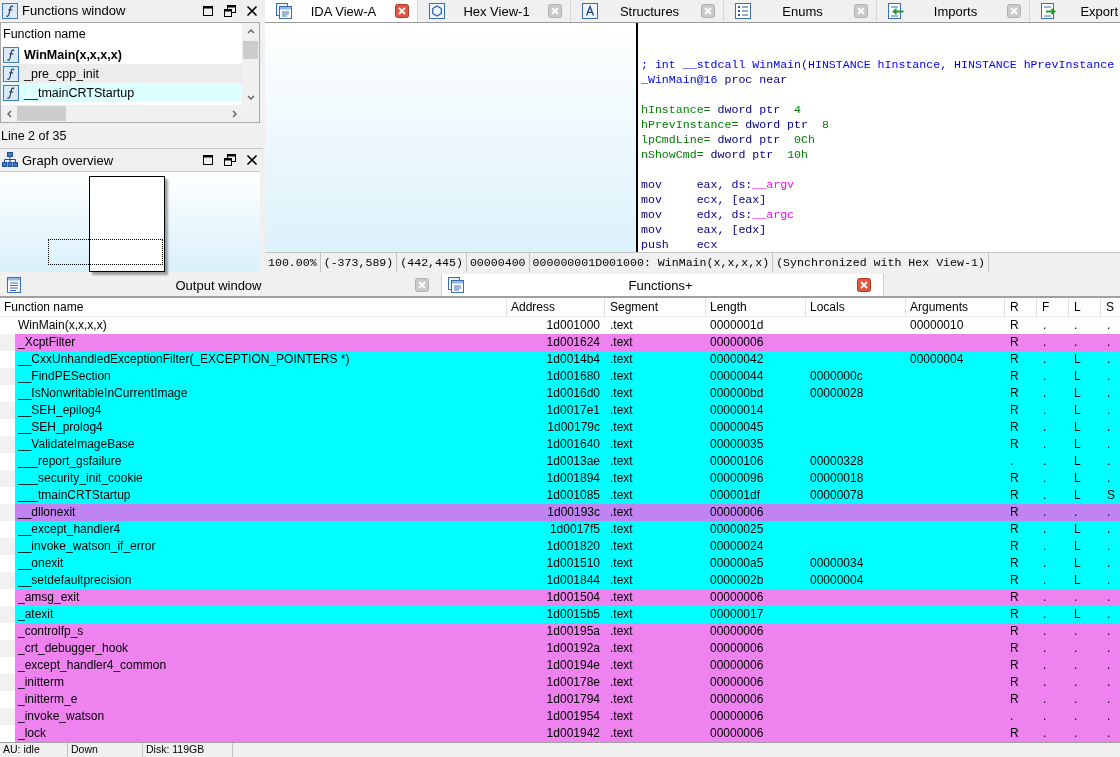 The width and height of the screenshot is (1120, 757). What do you see at coordinates (567, 376) in the screenshot?
I see `table-row: __FindPESection 1d001680 .text 00000044 0000000c R . L .` at bounding box center [567, 376].